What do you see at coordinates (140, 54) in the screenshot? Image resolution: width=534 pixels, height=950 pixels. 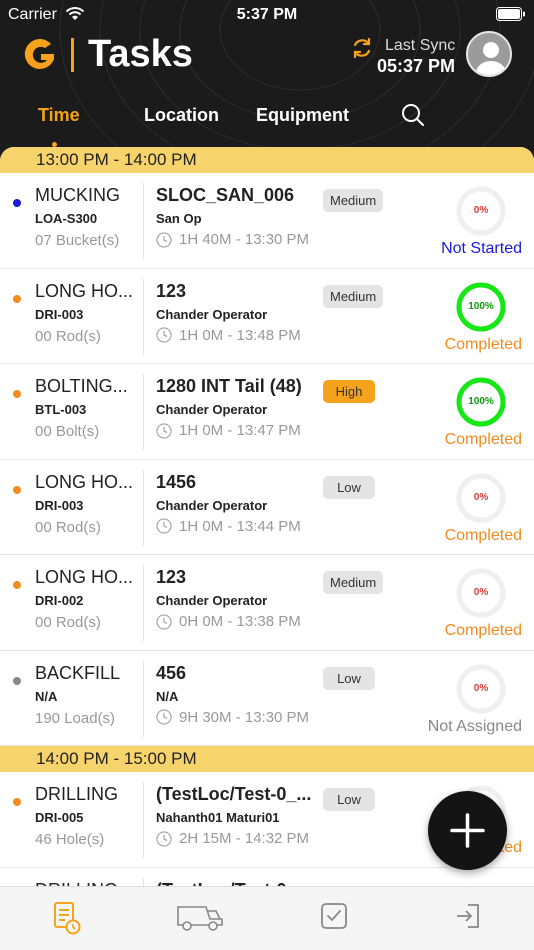 I see `page-title: Tasks` at bounding box center [140, 54].